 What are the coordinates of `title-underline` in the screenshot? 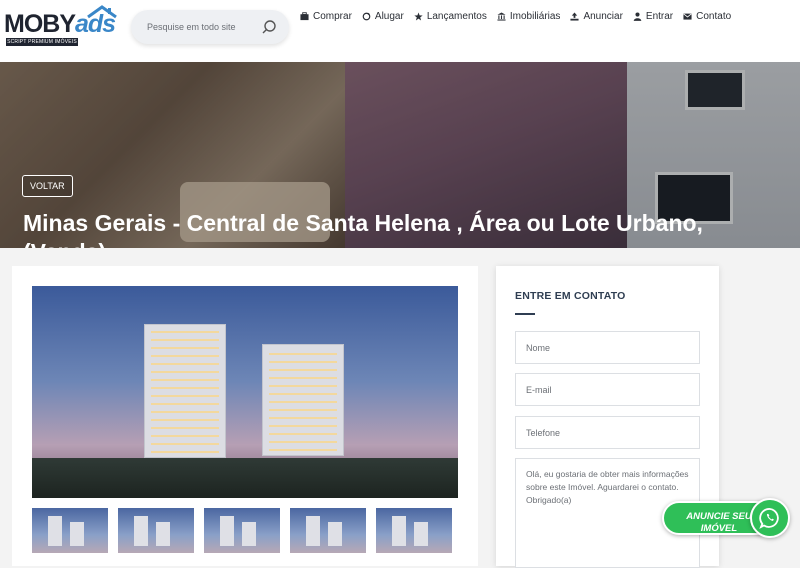 It's located at (525, 314).